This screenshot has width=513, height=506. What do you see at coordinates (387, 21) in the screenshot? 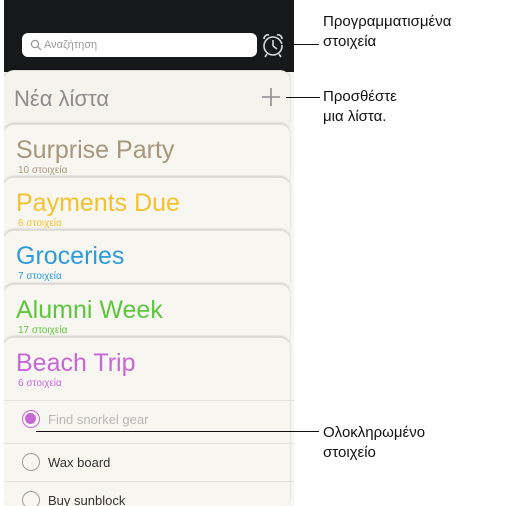
I see `callout-scheduled-line1: Προγραμματισμένα` at bounding box center [387, 21].